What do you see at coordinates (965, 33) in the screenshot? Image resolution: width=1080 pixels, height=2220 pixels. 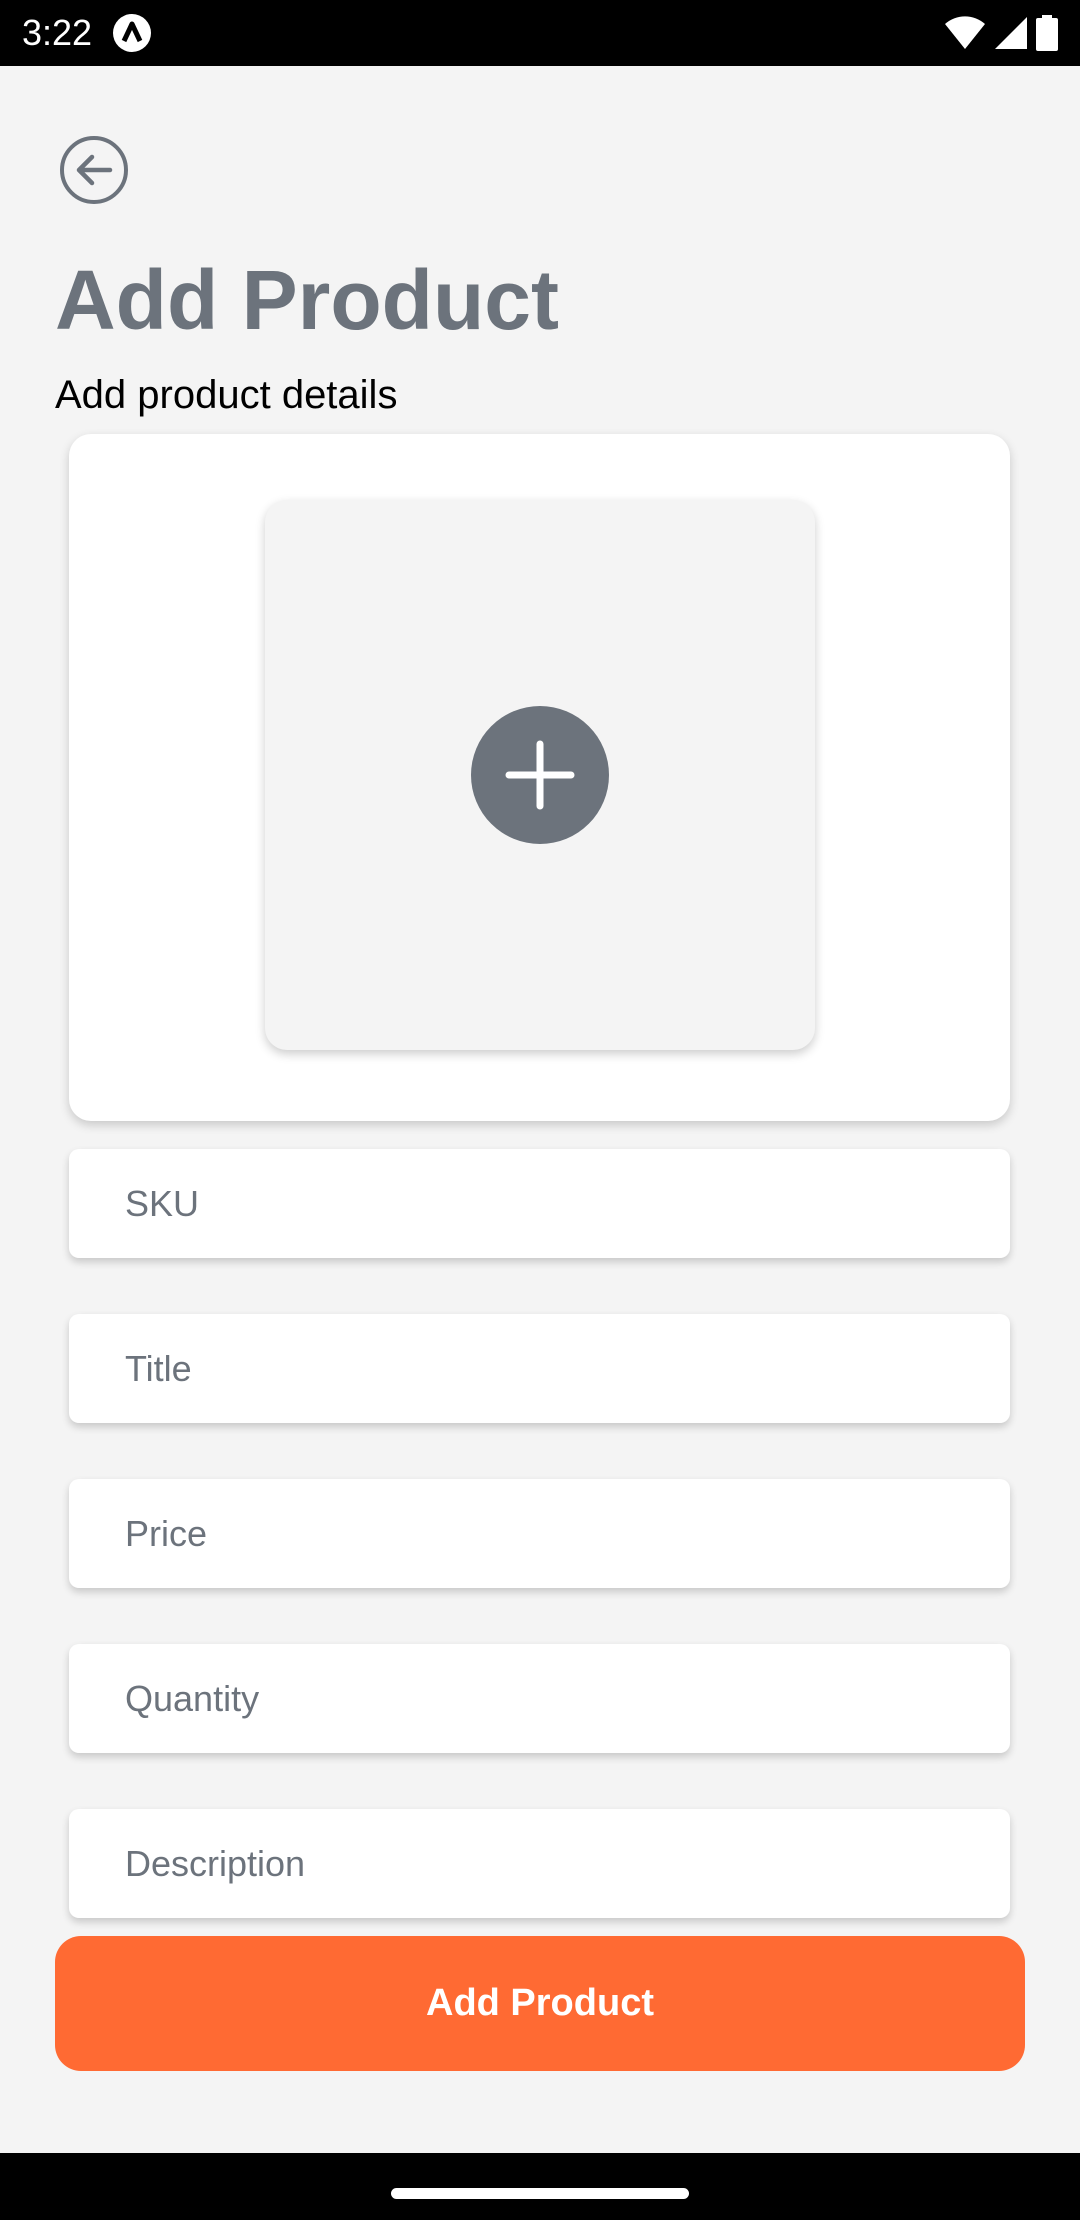 I see `wifi-icon` at bounding box center [965, 33].